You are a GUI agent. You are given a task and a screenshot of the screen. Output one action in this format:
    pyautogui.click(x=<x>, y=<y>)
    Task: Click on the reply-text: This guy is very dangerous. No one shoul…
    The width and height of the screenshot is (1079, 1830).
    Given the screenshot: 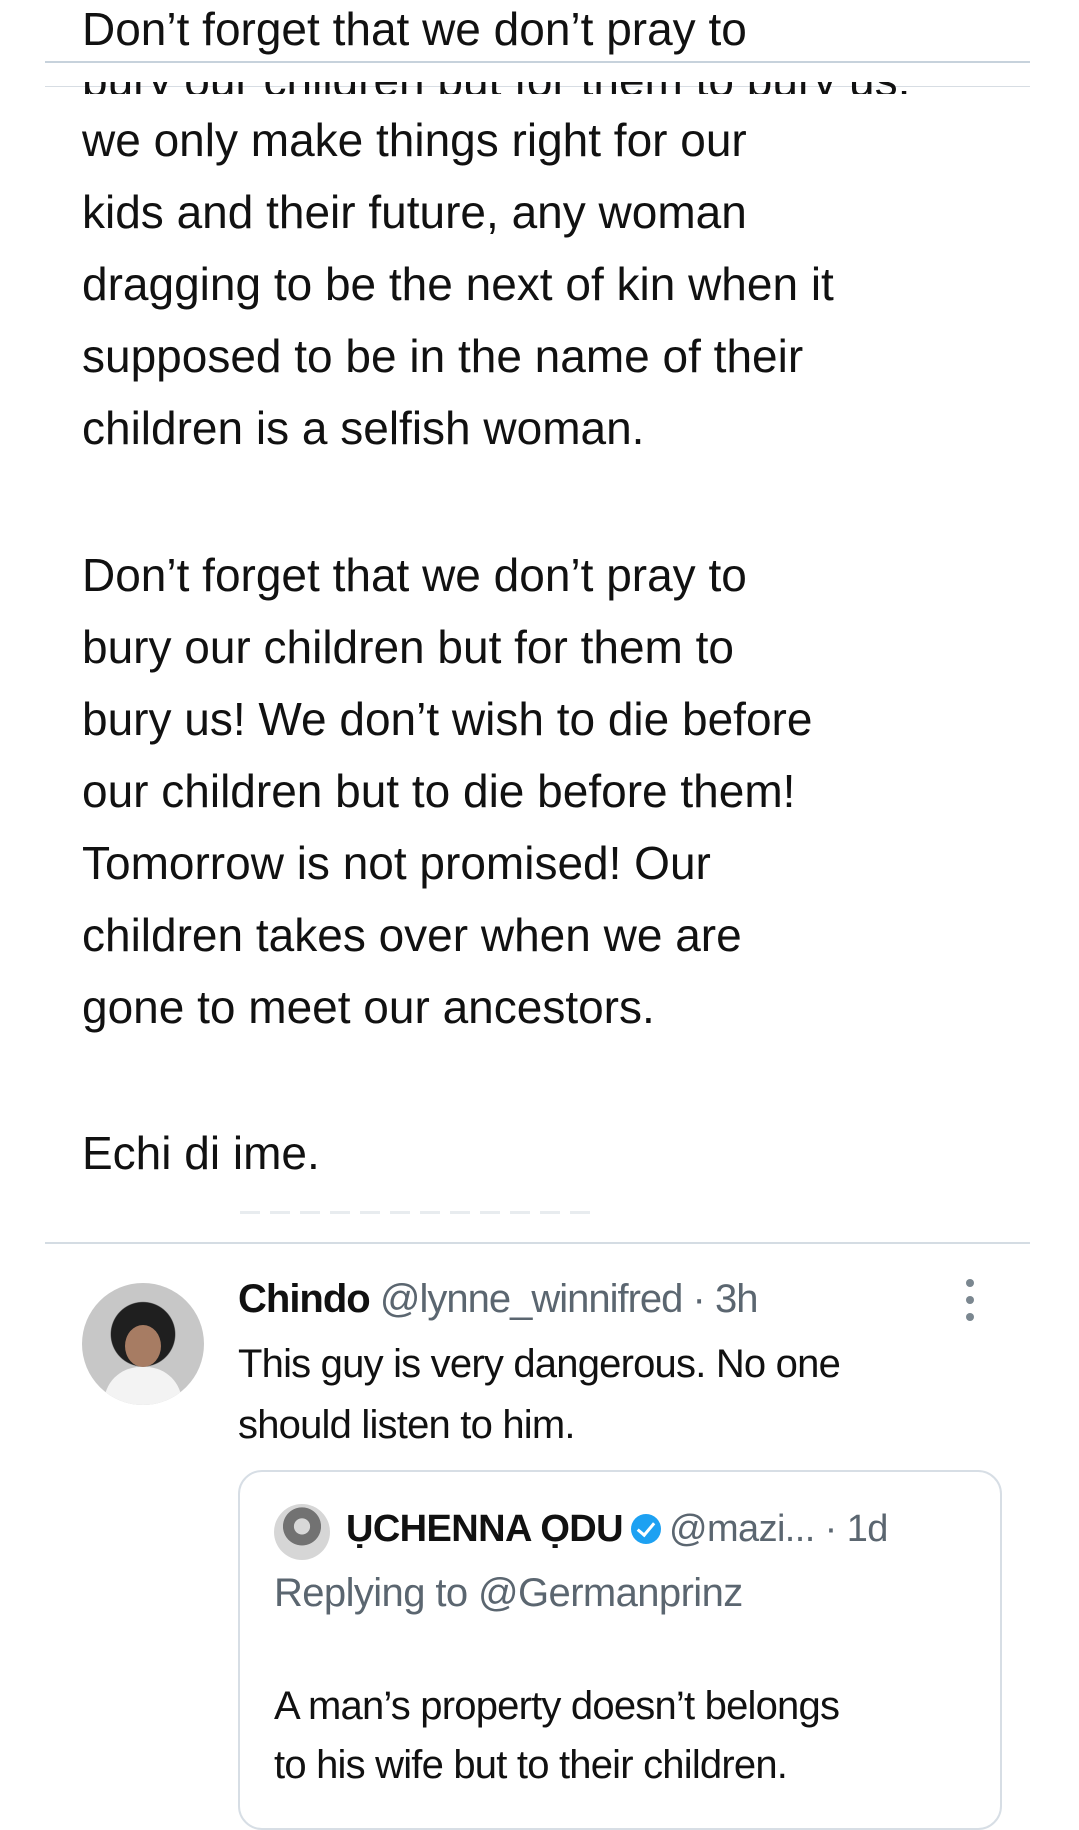 What is the action you would take?
    pyautogui.click(x=539, y=1394)
    